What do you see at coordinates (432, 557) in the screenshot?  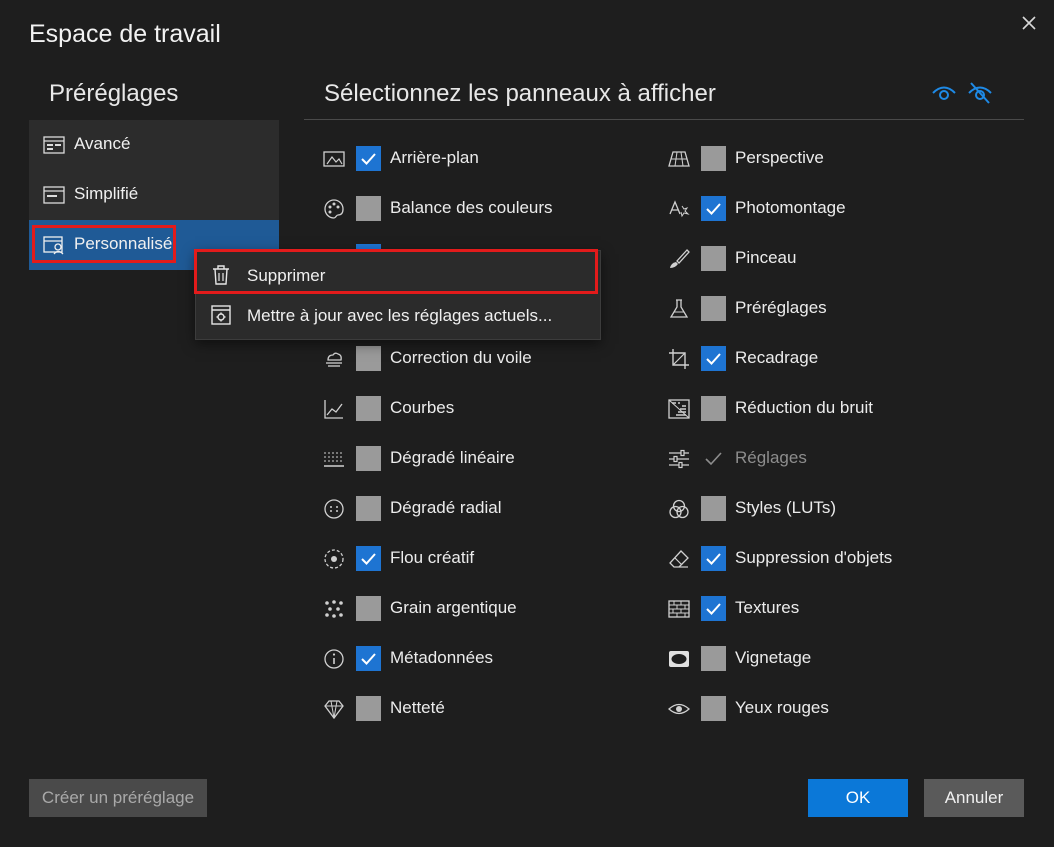 I see `panel-label: Flou créatif` at bounding box center [432, 557].